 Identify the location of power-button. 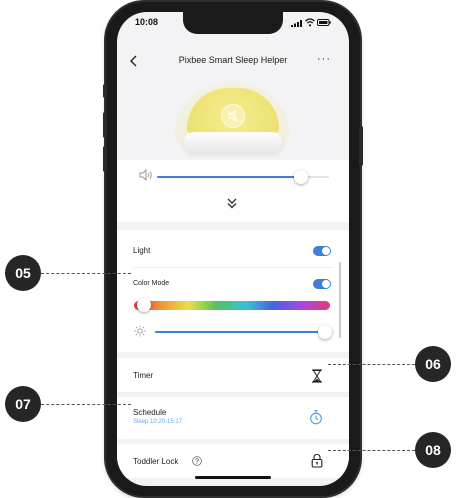
(361, 146).